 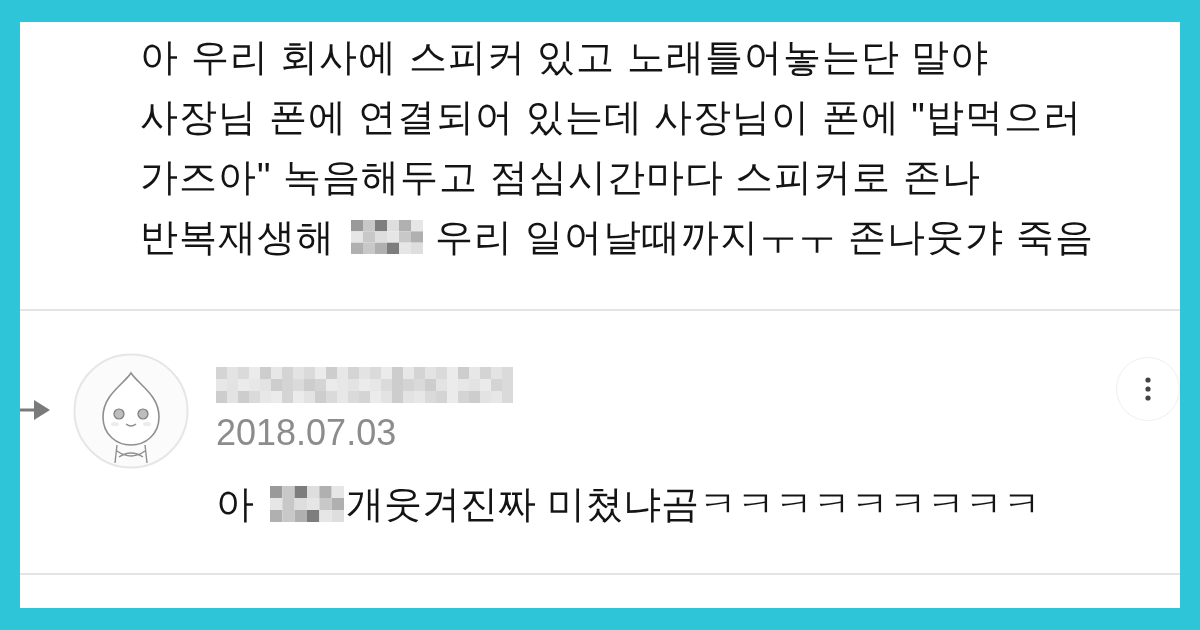 I want to click on post-text: 우리 일어날때까지ㅜㅜ 존나웃갸 죽음, so click(x=764, y=237).